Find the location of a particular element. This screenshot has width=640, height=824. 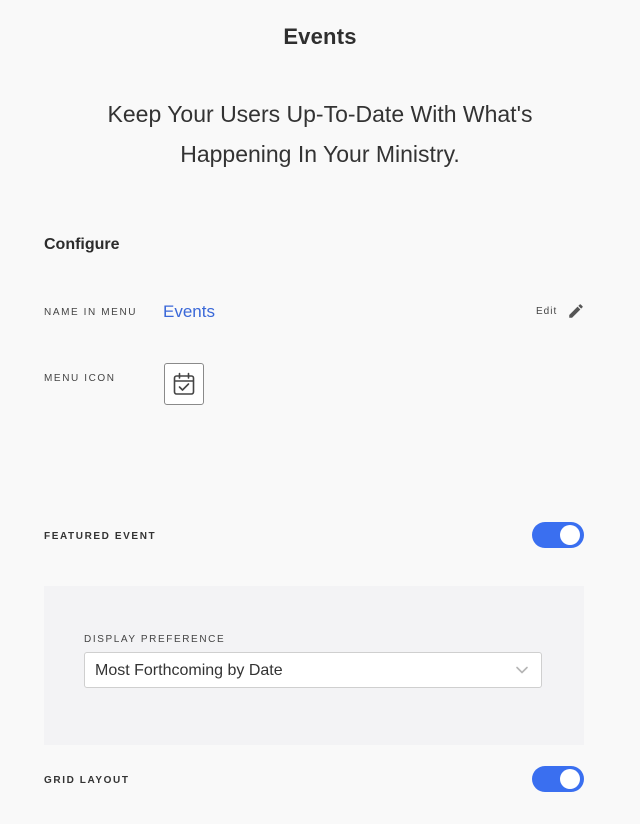

configure-section-title: Configure is located at coordinates (82, 244).